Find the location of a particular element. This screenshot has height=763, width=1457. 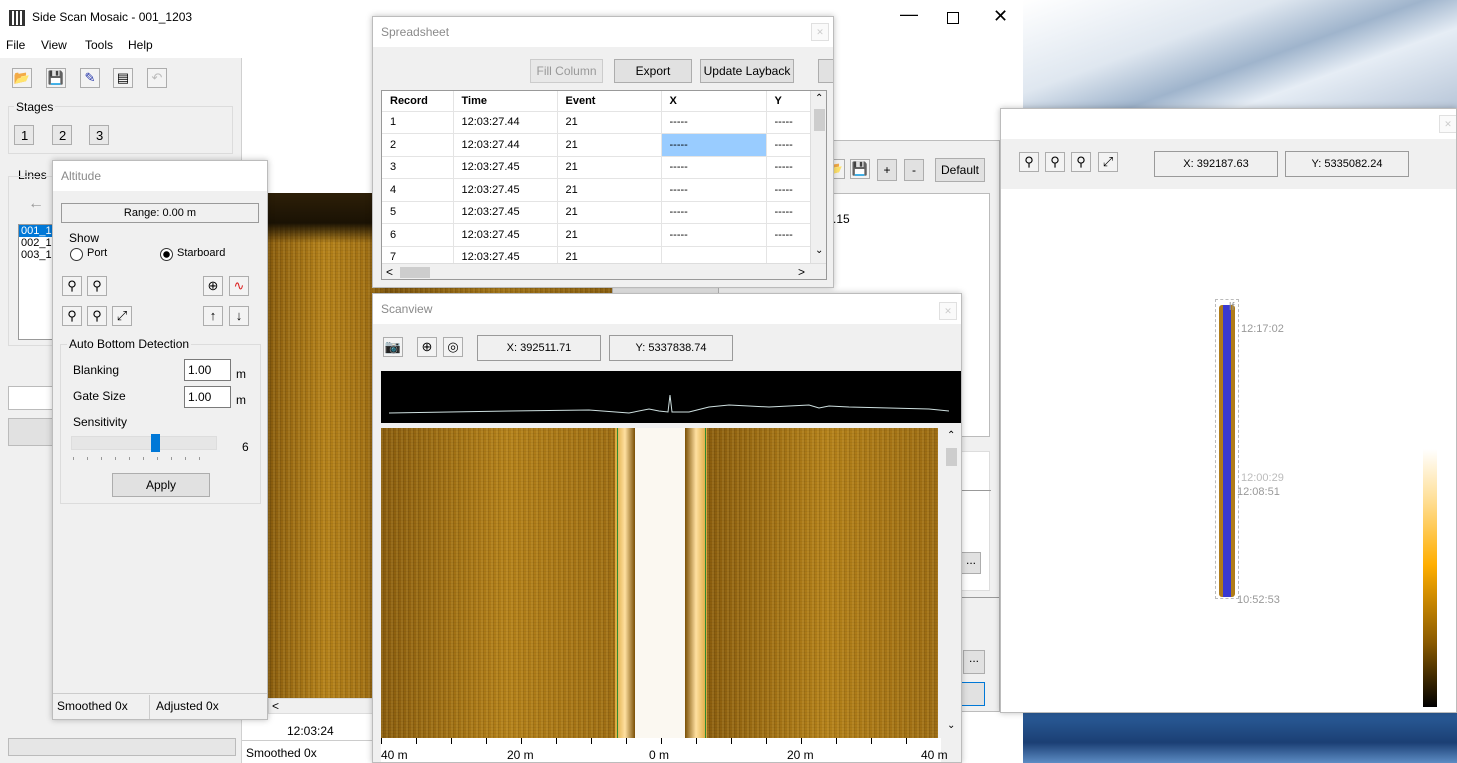

stage-1-button: 1 is located at coordinates (24, 135).